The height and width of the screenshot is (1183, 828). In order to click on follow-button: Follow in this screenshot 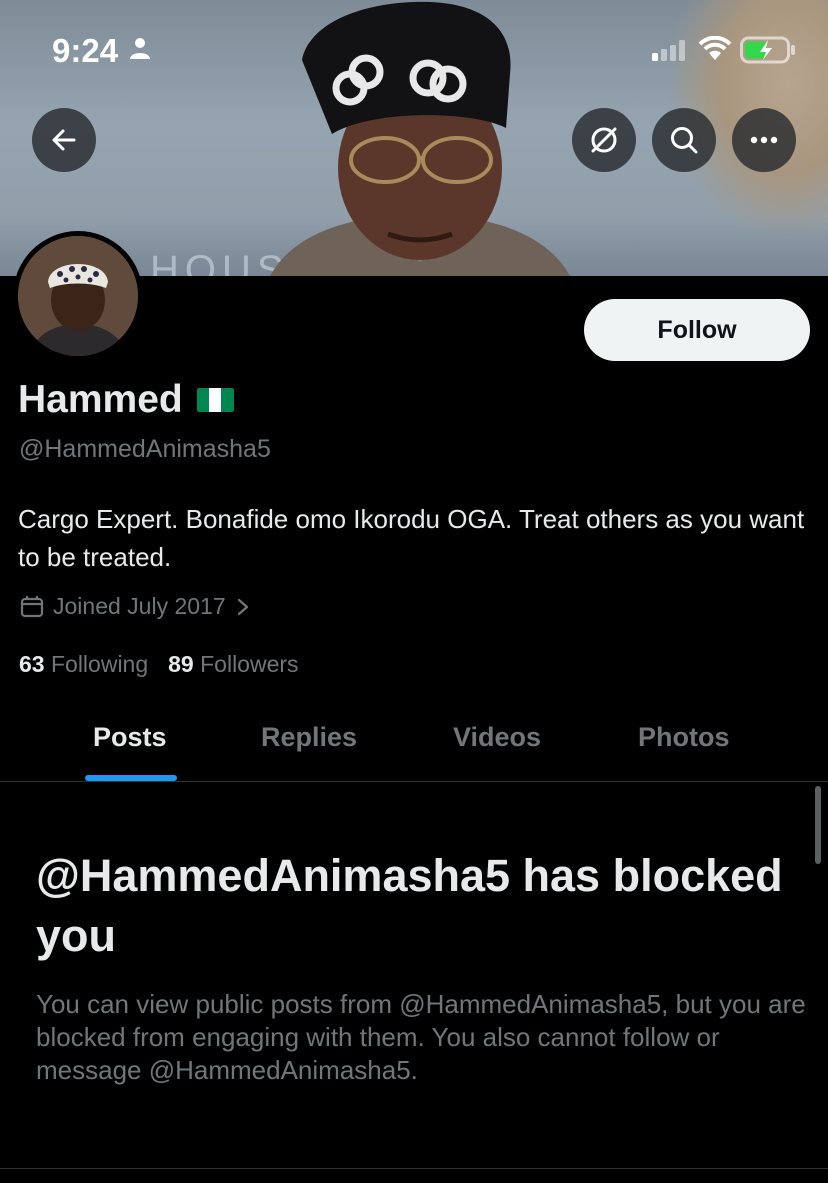, I will do `click(697, 330)`.